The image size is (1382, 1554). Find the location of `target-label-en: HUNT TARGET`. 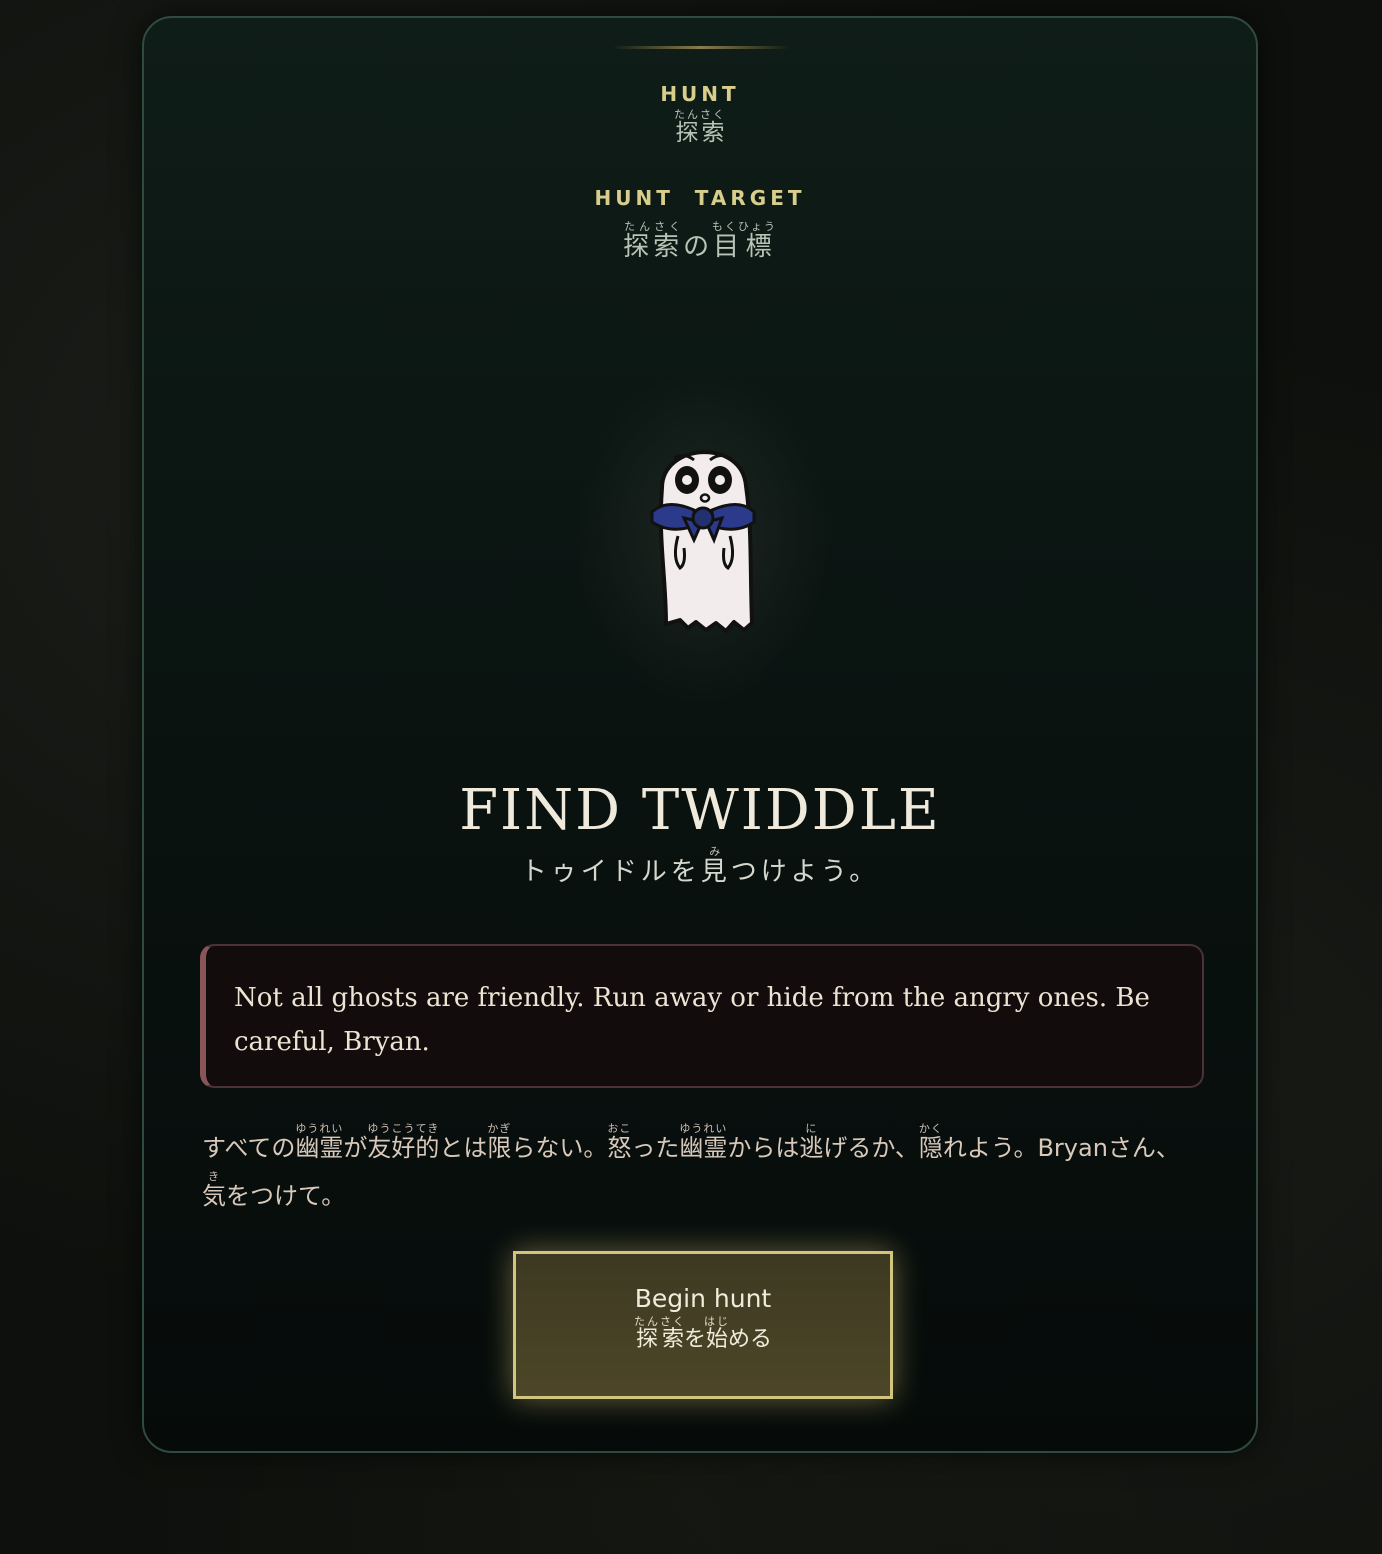

target-label-en: HUNT TARGET is located at coordinates (700, 198).